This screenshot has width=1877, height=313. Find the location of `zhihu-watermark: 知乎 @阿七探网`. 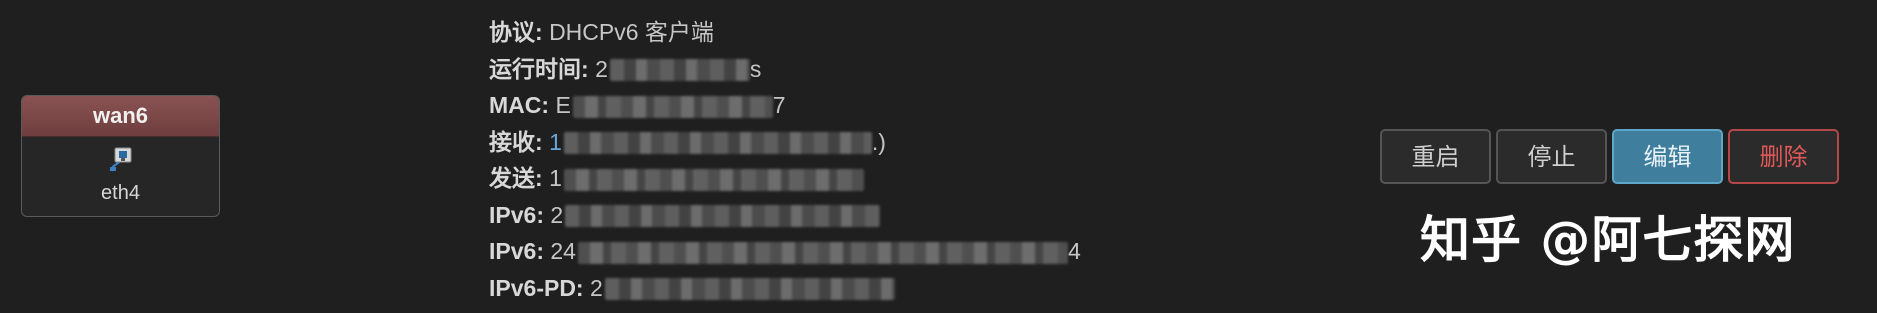

zhihu-watermark: 知乎 @阿七探网 is located at coordinates (1608, 240).